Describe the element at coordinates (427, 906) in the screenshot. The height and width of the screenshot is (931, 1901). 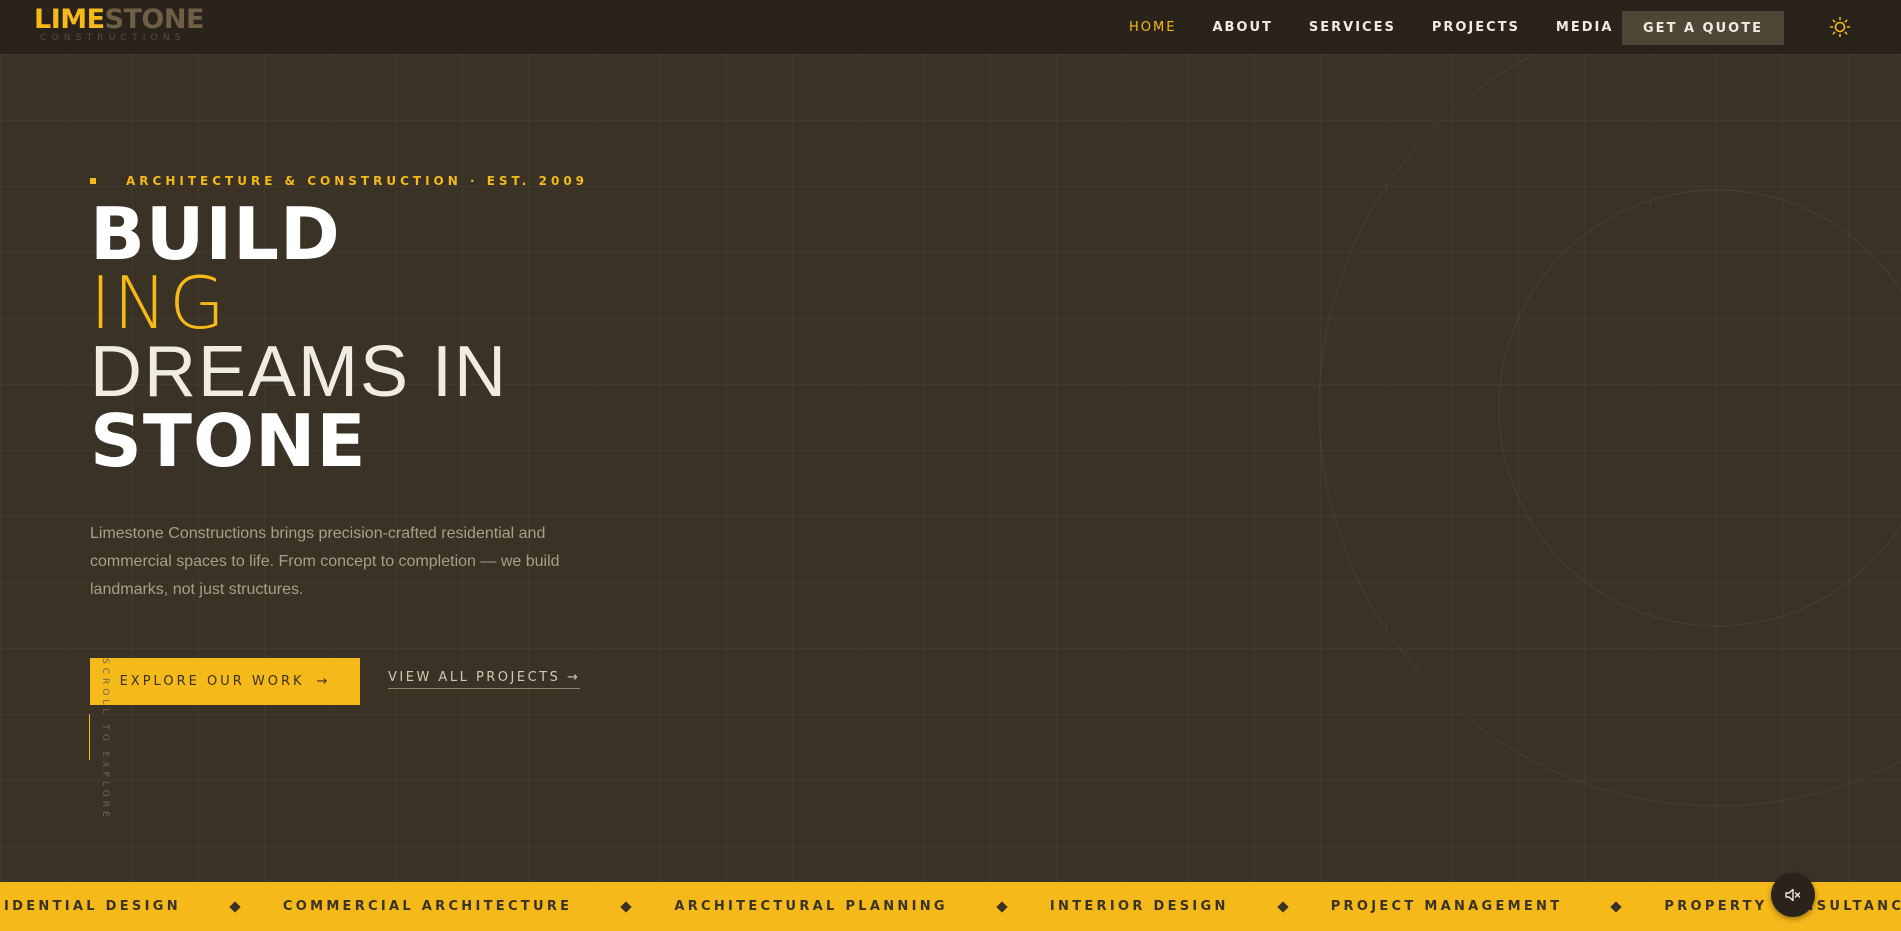
I see `marquee-item: COMMERCIAL ARCHITECTURE` at that location.